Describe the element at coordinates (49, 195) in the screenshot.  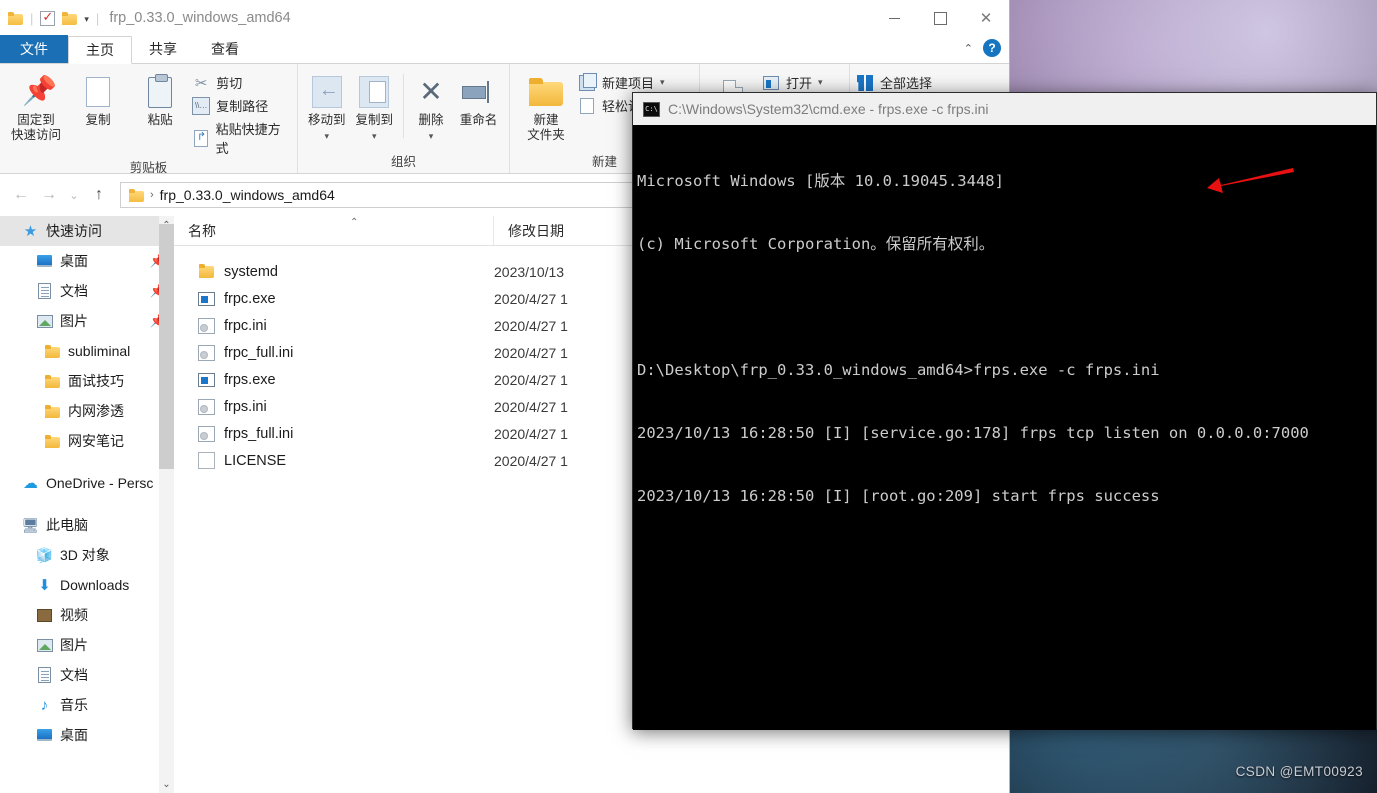
I see `forward-button: →` at that location.